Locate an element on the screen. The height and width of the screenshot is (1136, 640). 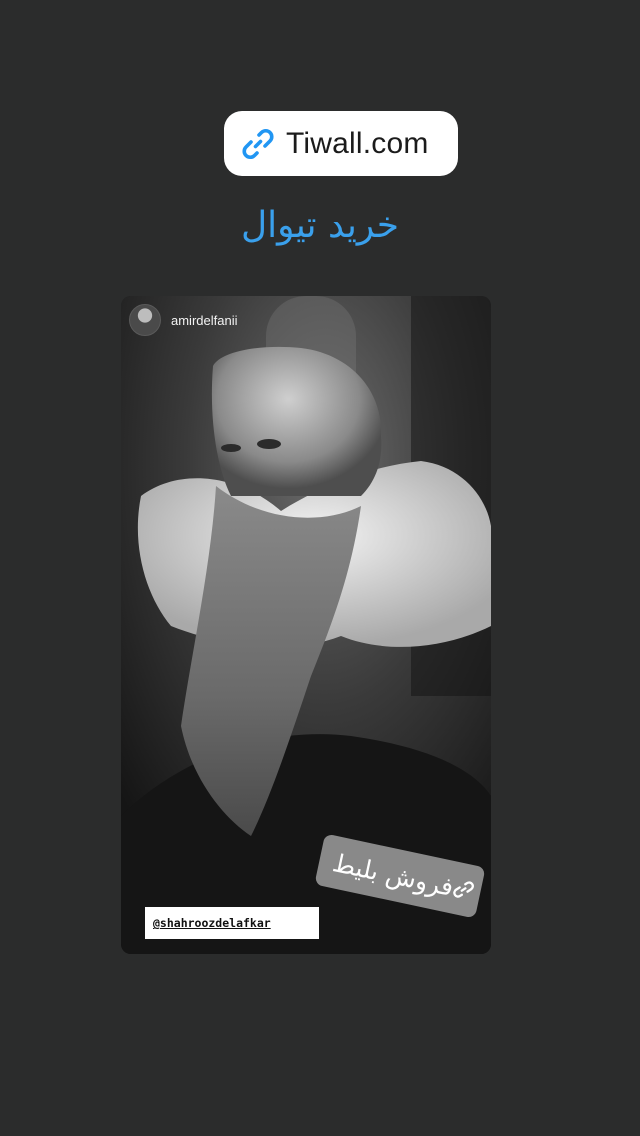
mention-tag: @shahroozdelafkar is located at coordinates (232, 923).